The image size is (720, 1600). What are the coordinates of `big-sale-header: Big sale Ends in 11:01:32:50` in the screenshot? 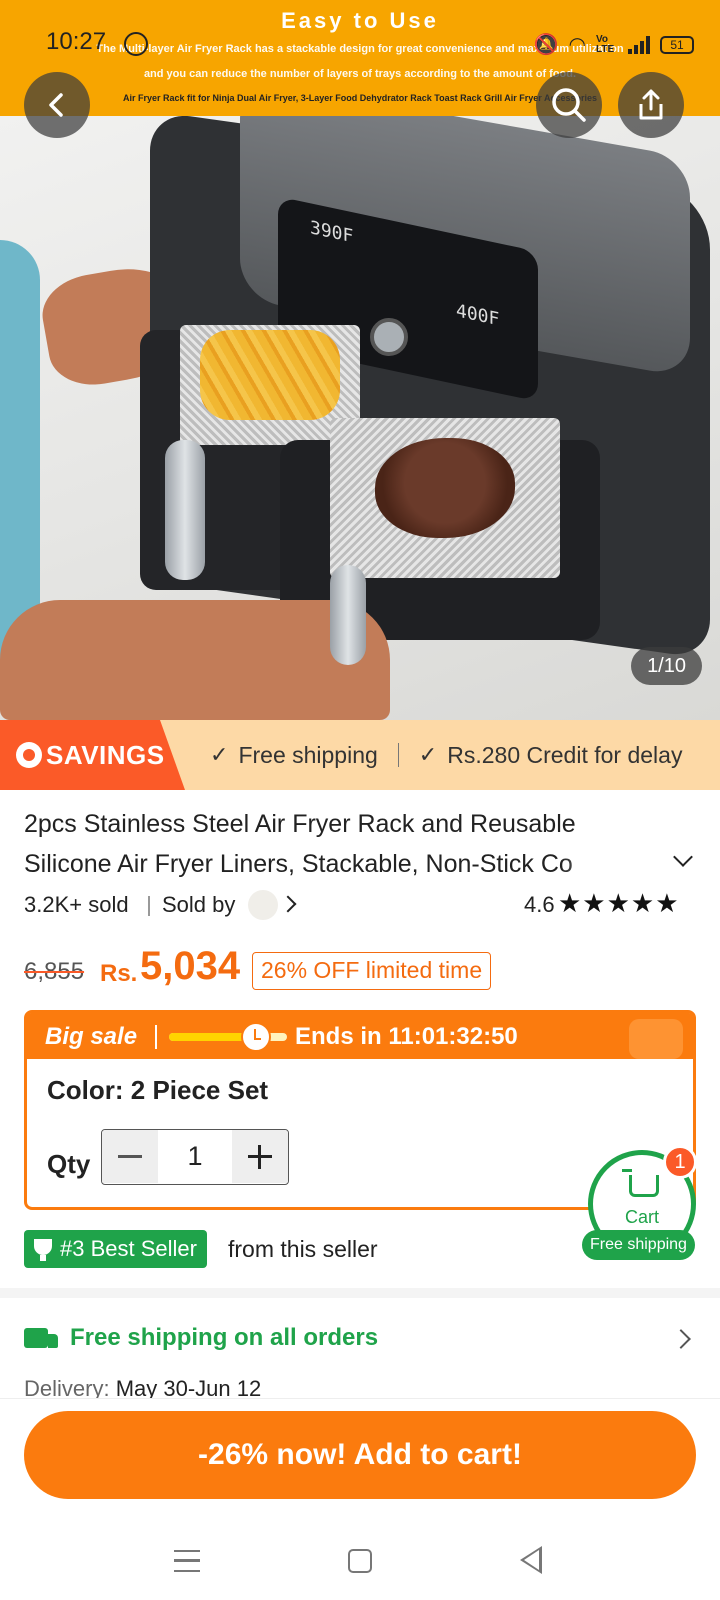 It's located at (360, 1036).